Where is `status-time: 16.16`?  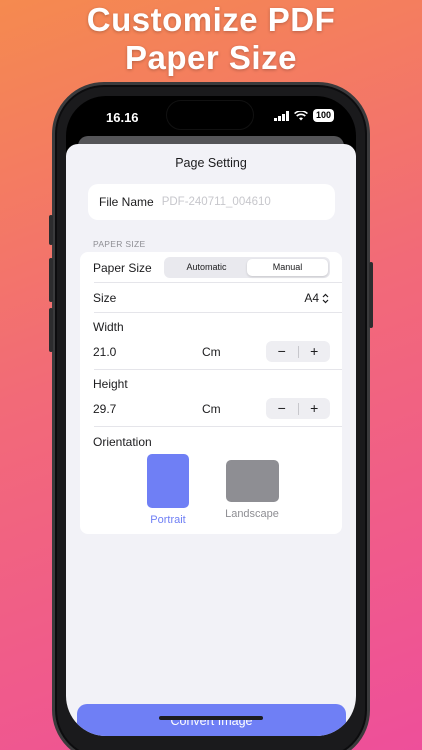
status-time: 16.16 is located at coordinates (122, 117).